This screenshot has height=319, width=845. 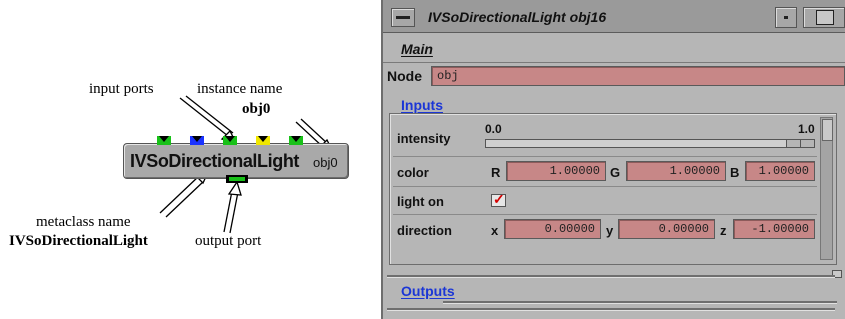 I want to click on color-r-field: 1.00000, so click(x=556, y=171).